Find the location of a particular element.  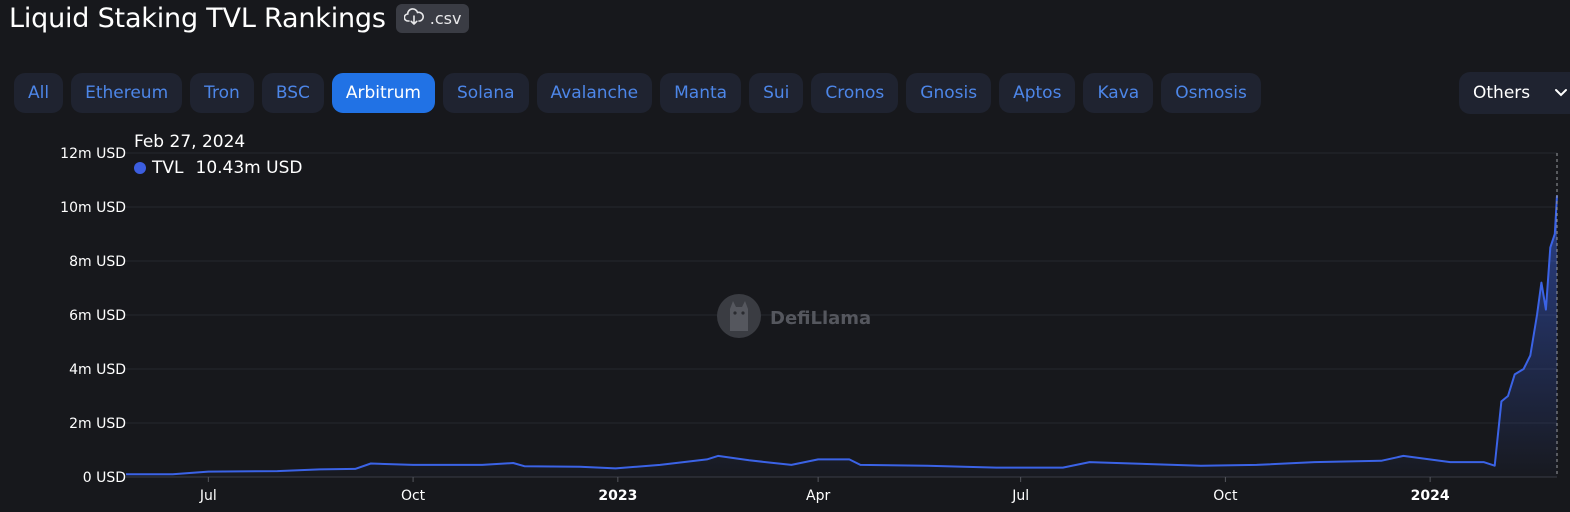

tab-aptos: Aptos is located at coordinates (1037, 93).